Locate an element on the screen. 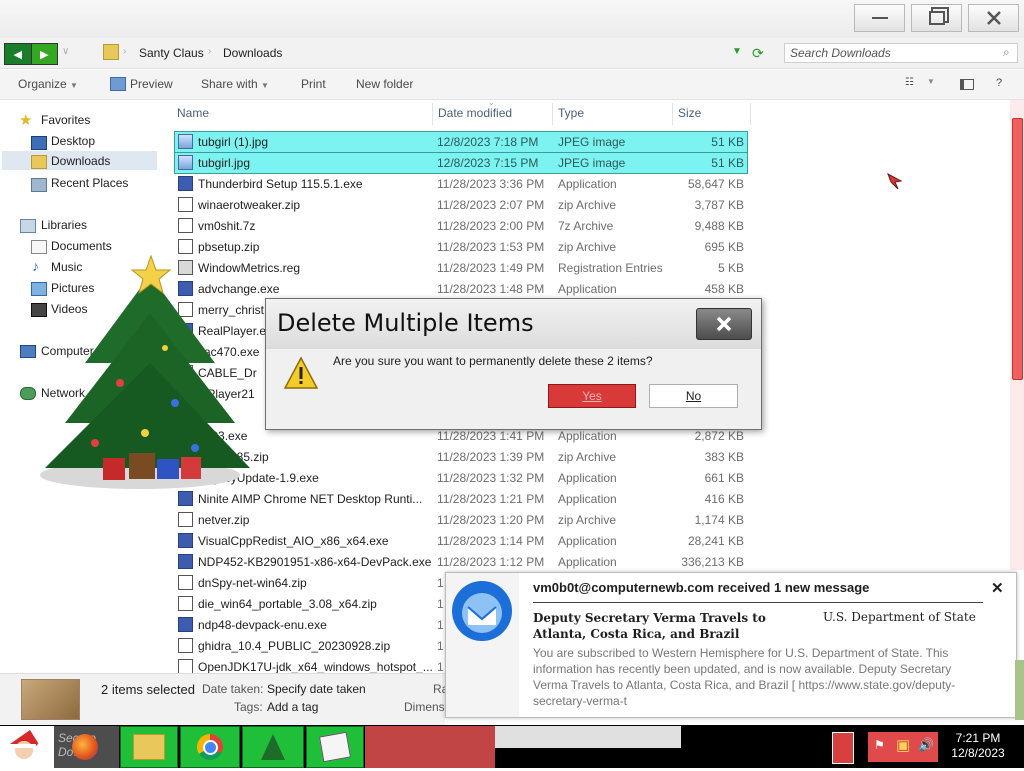 The width and height of the screenshot is (1024, 771). recent-pages-dropdown: ∨ is located at coordinates (65, 51).